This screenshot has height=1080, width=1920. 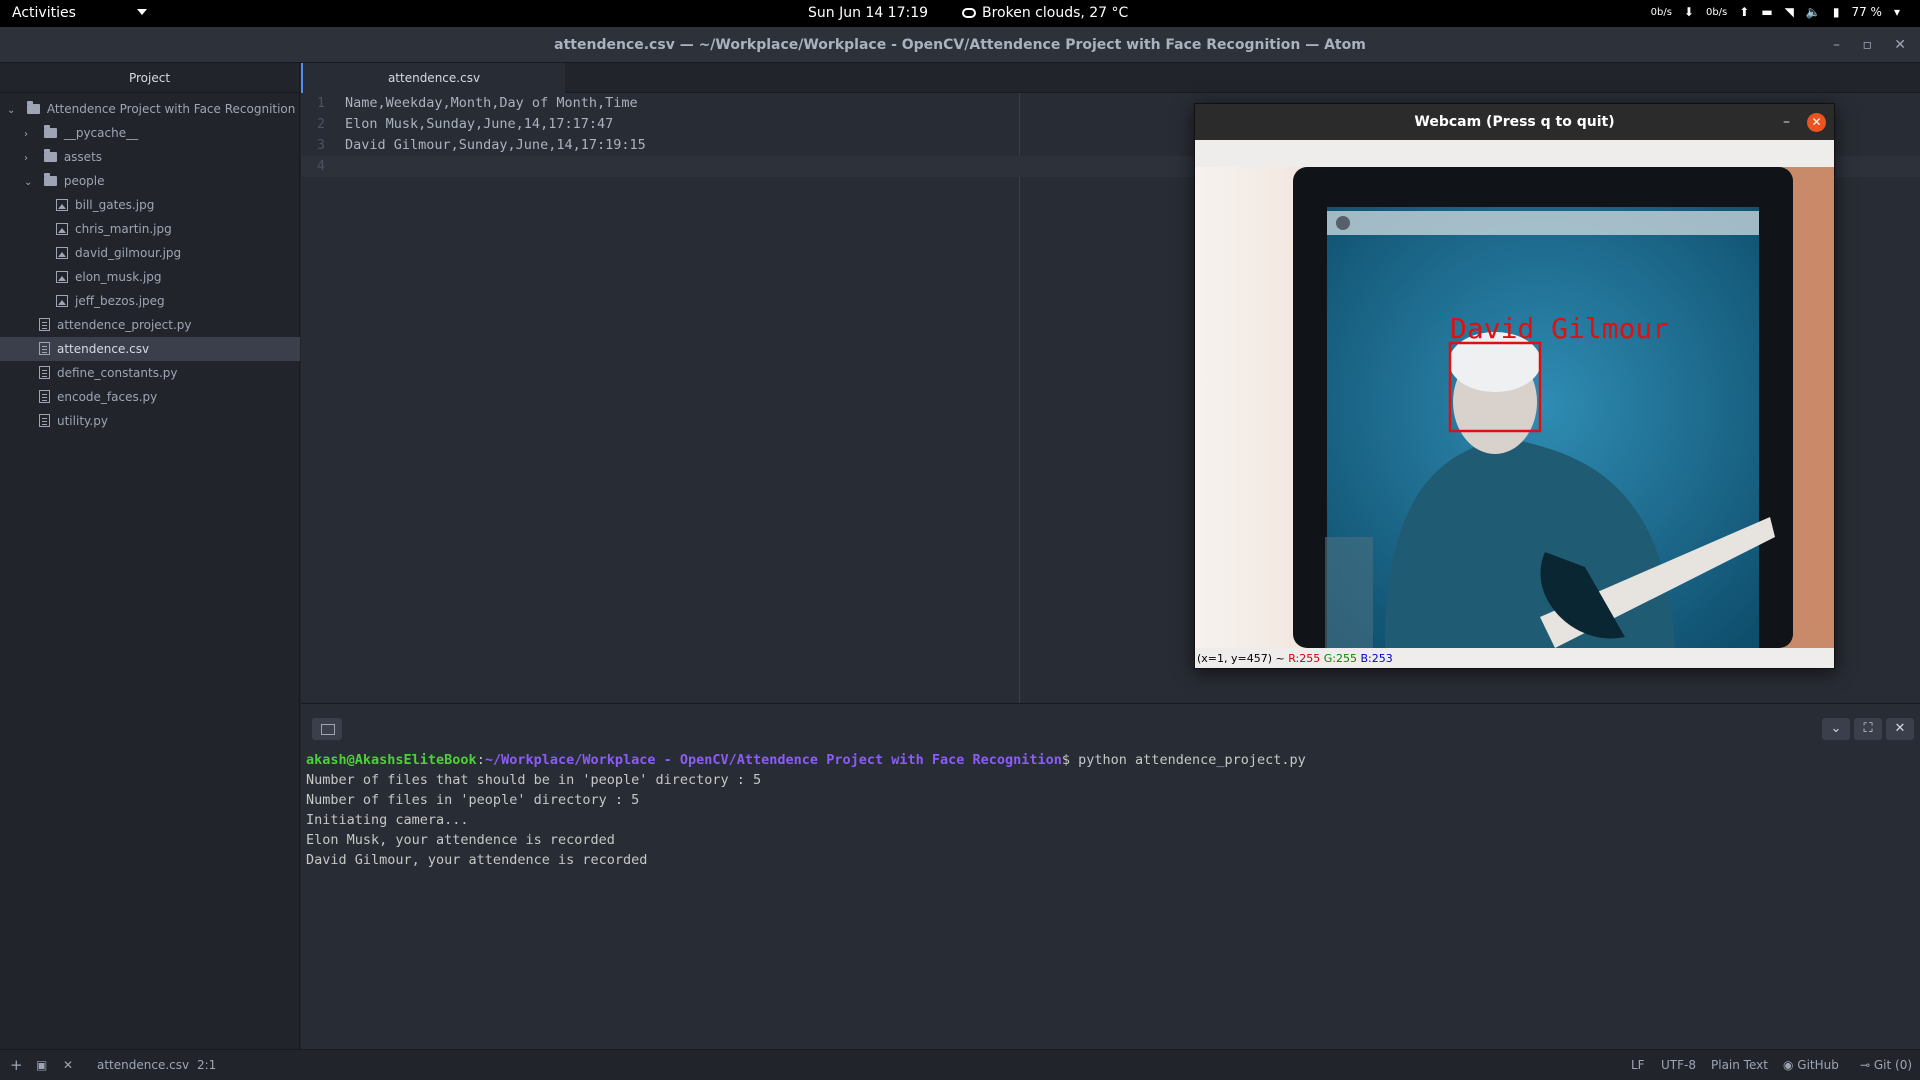 I want to click on app-menu-caret-icon, so click(x=142, y=12).